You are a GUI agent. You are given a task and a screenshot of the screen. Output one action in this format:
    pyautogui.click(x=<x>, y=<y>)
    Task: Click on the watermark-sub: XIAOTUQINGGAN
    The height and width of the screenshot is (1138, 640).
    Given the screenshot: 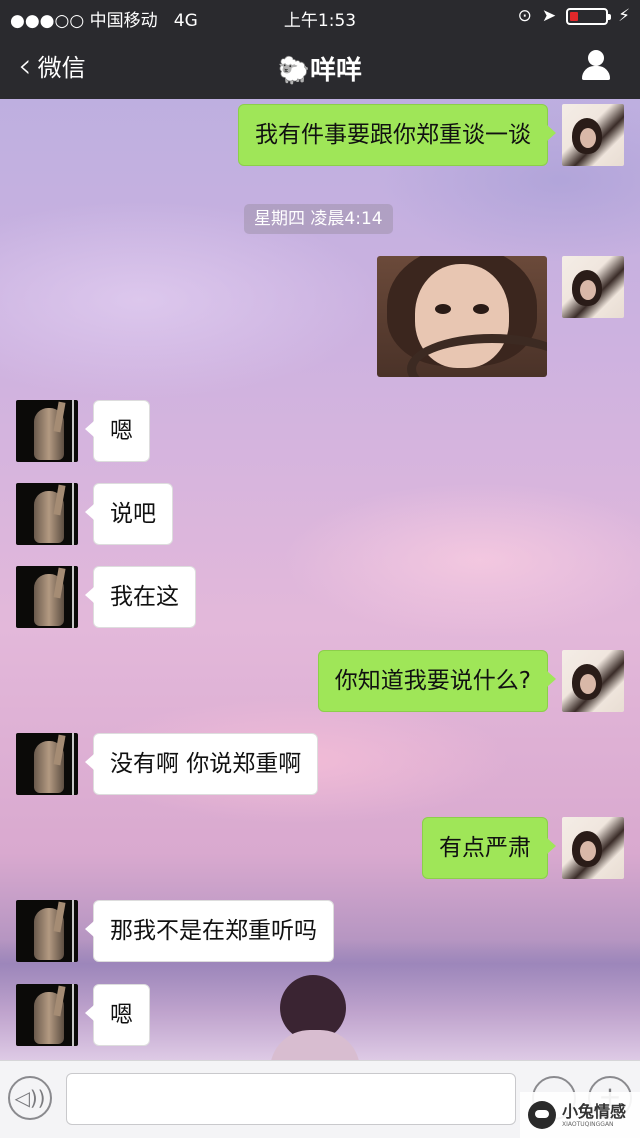 What is the action you would take?
    pyautogui.click(x=588, y=1124)
    